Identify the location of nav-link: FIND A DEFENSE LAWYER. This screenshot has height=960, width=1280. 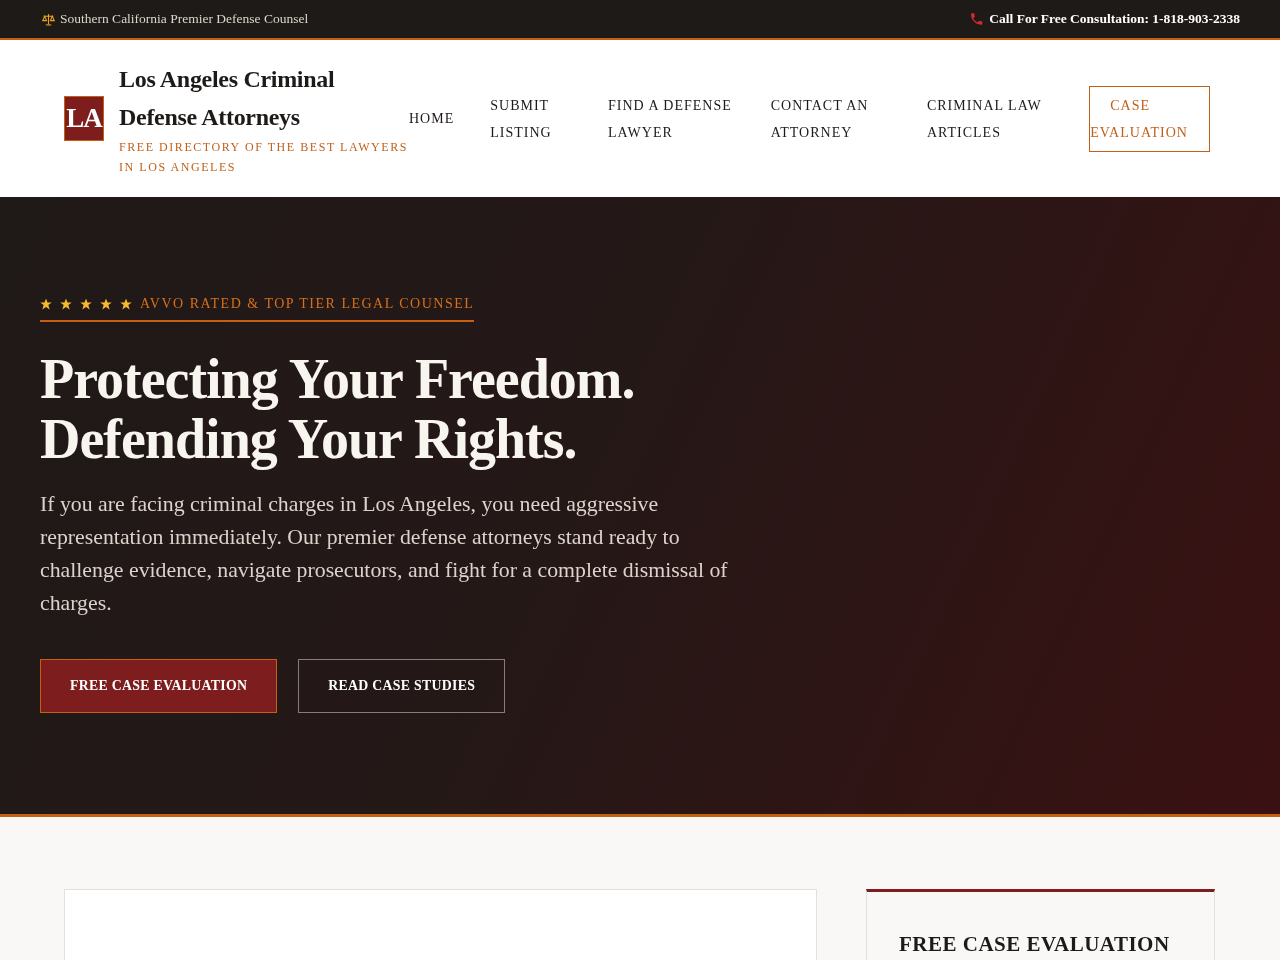
(671, 118).